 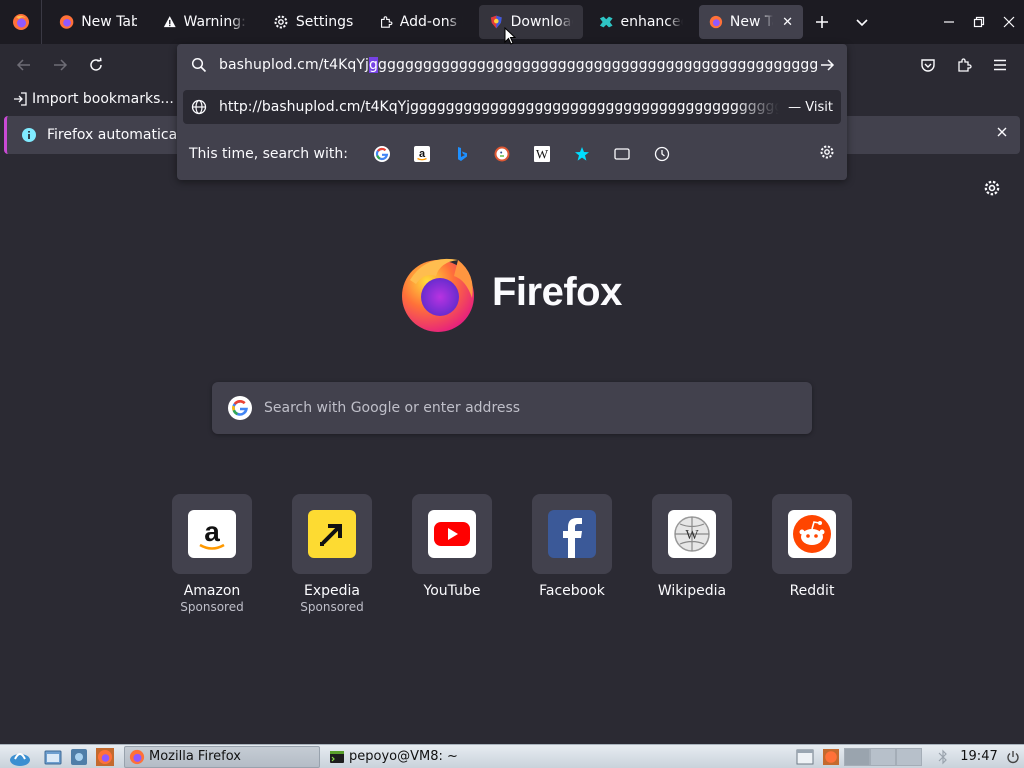 What do you see at coordinates (582, 154) in the screenshot?
I see `engine-bookmarks-button` at bounding box center [582, 154].